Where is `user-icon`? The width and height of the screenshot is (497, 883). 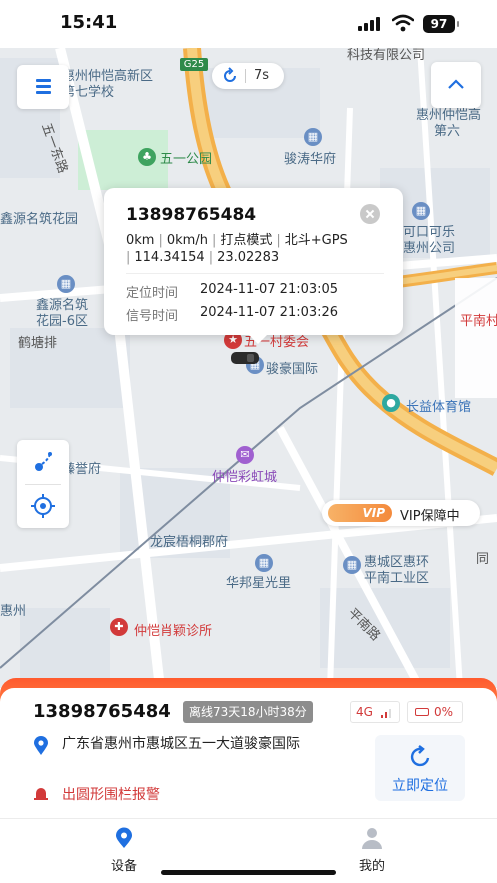
user-icon is located at coordinates (372, 838).